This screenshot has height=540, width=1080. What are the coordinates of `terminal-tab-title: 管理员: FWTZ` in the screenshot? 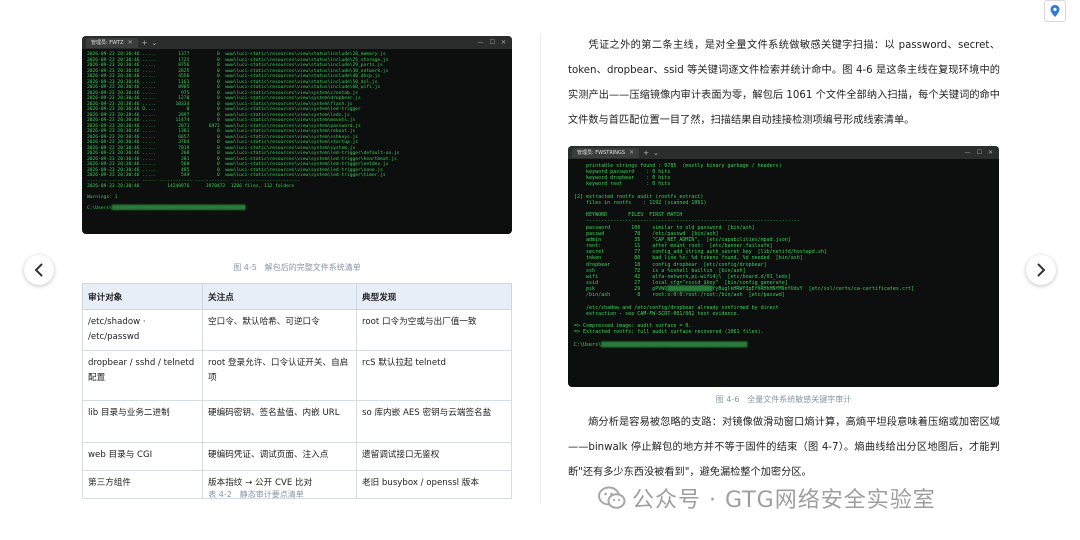 It's located at (107, 42).